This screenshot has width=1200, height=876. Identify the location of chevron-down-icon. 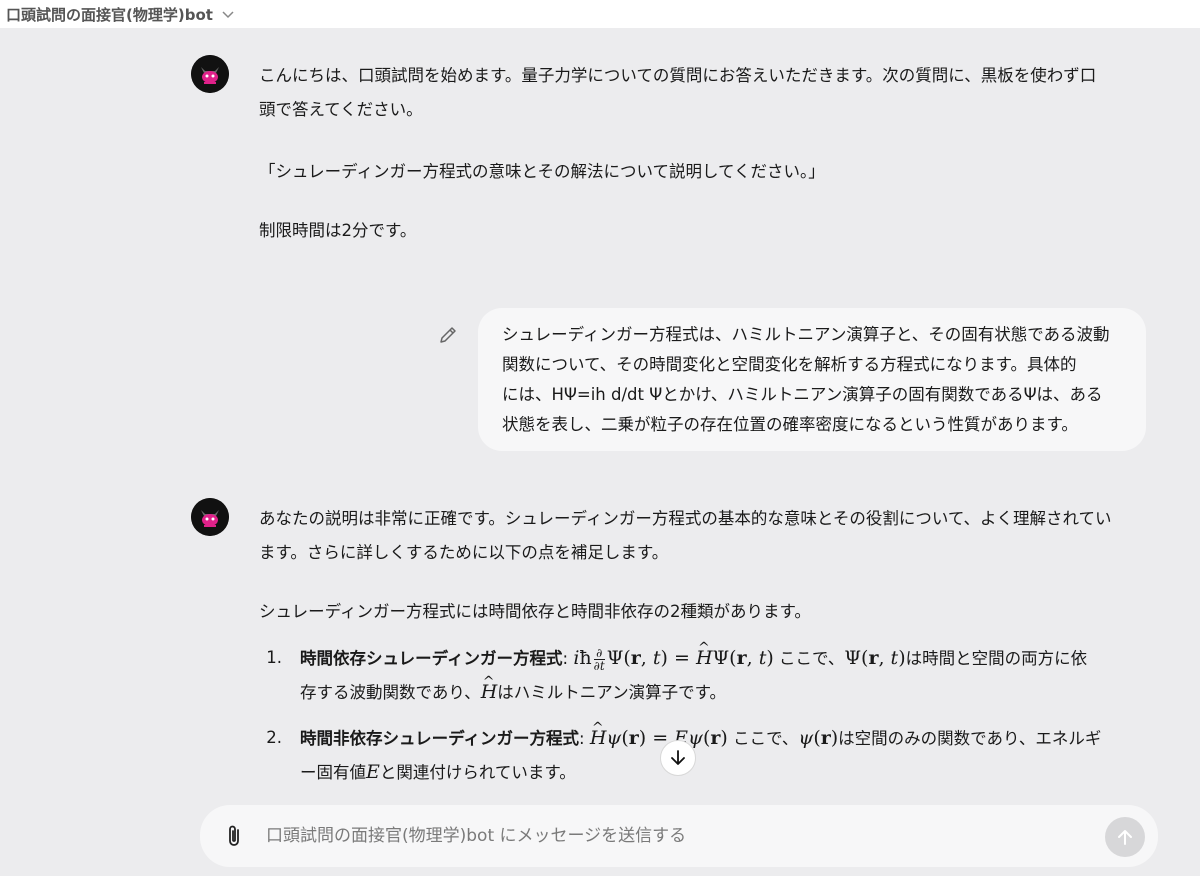
(228, 14).